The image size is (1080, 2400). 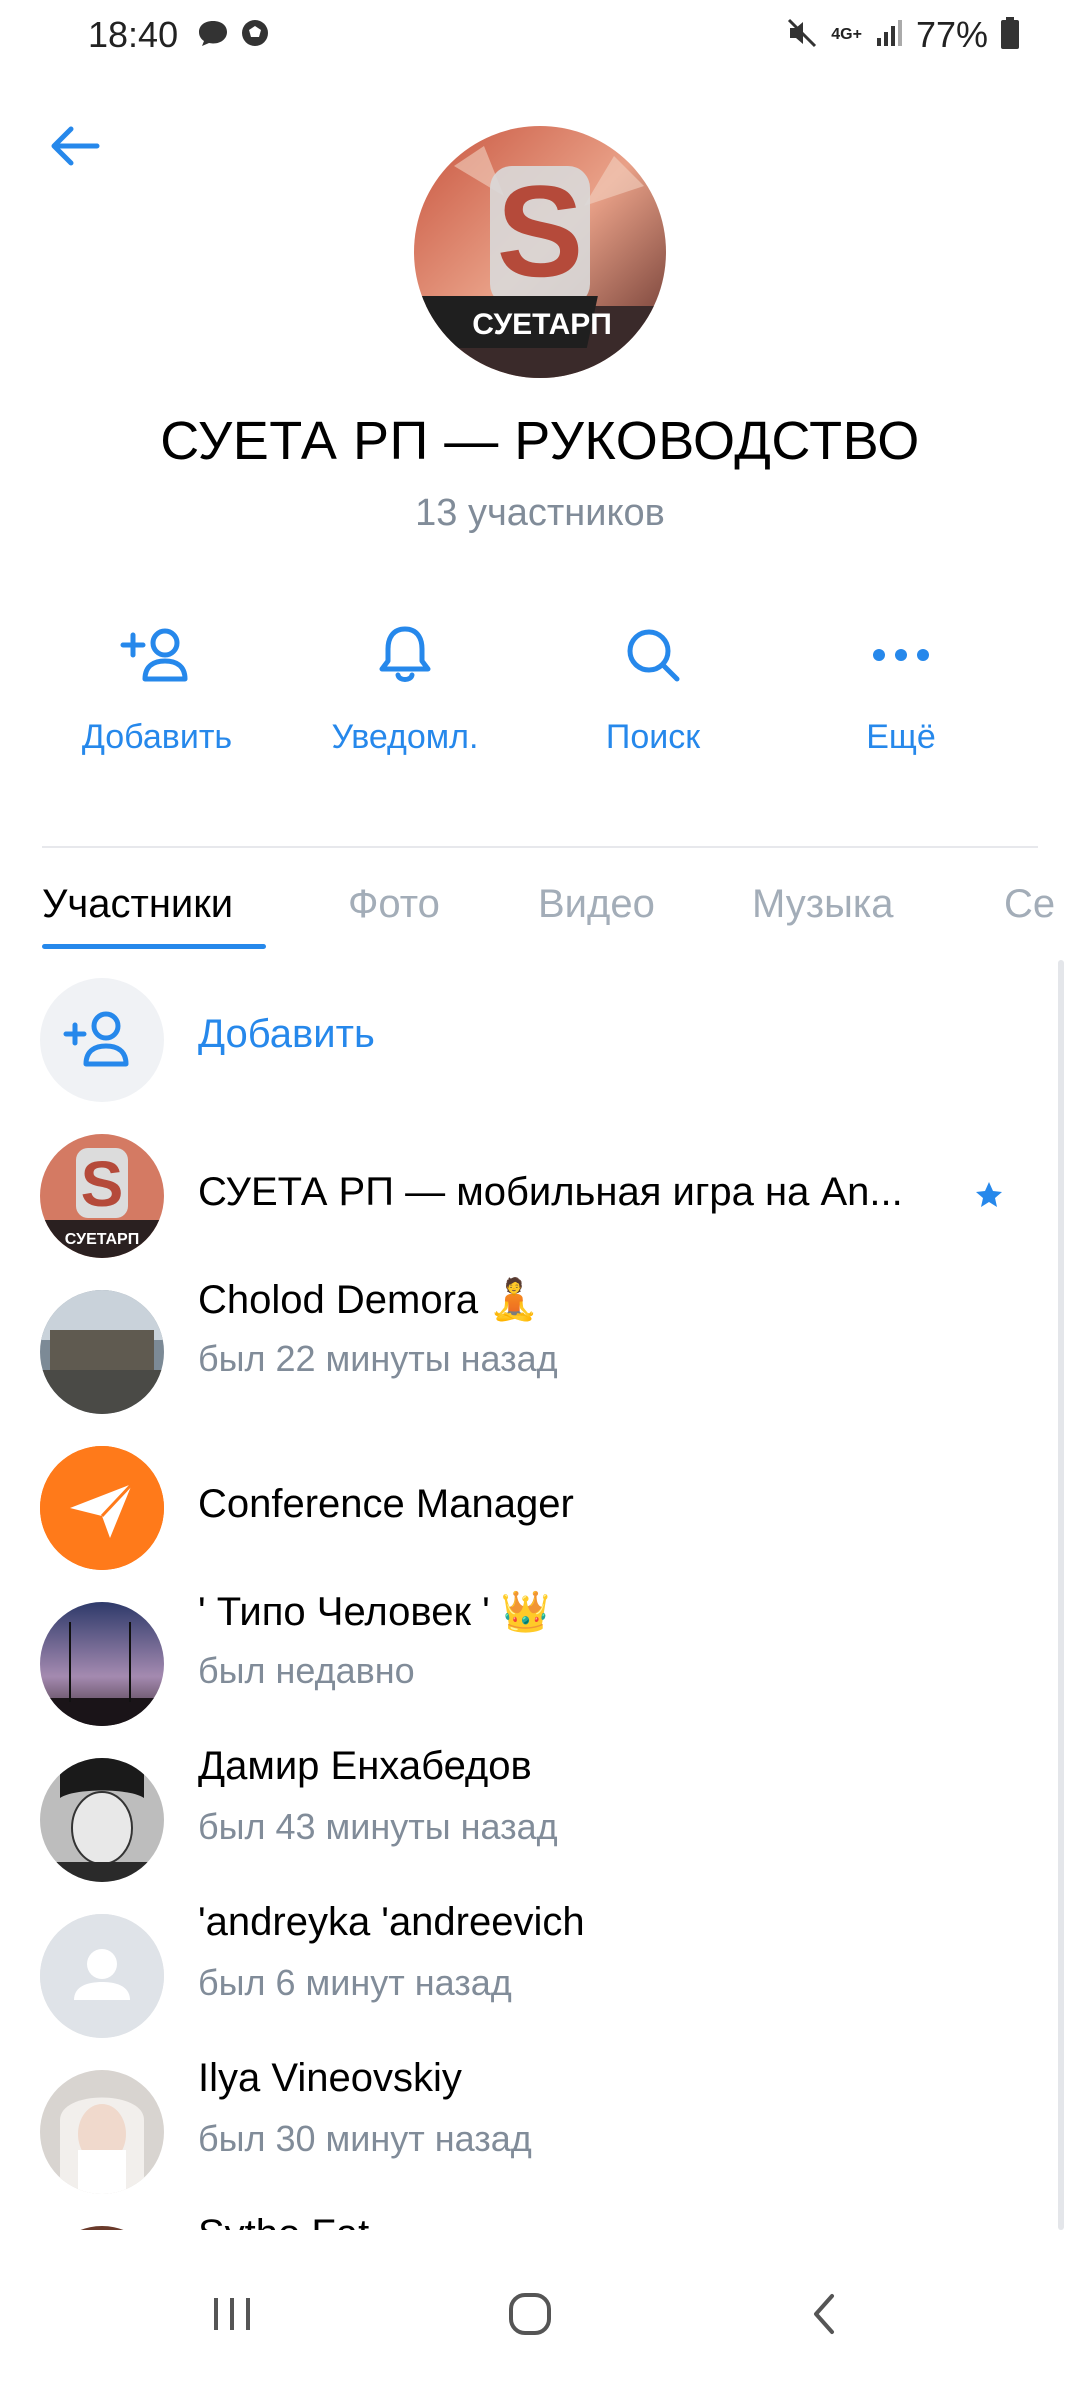 What do you see at coordinates (525, 1038) in the screenshot?
I see `add-member-row: Добавить` at bounding box center [525, 1038].